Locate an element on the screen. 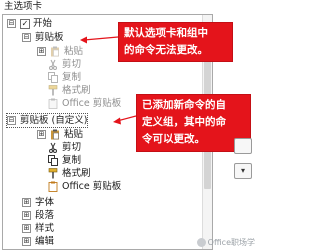 This screenshot has width=320, height=251. start-checkbox: ✓ is located at coordinates (25, 23).